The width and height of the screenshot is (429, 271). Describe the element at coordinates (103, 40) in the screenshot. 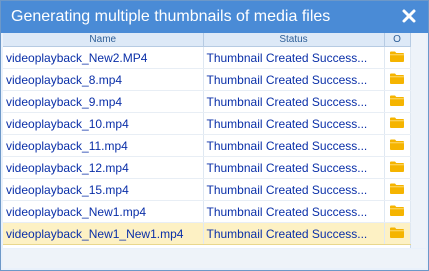

I see `column-header-name: Name` at that location.